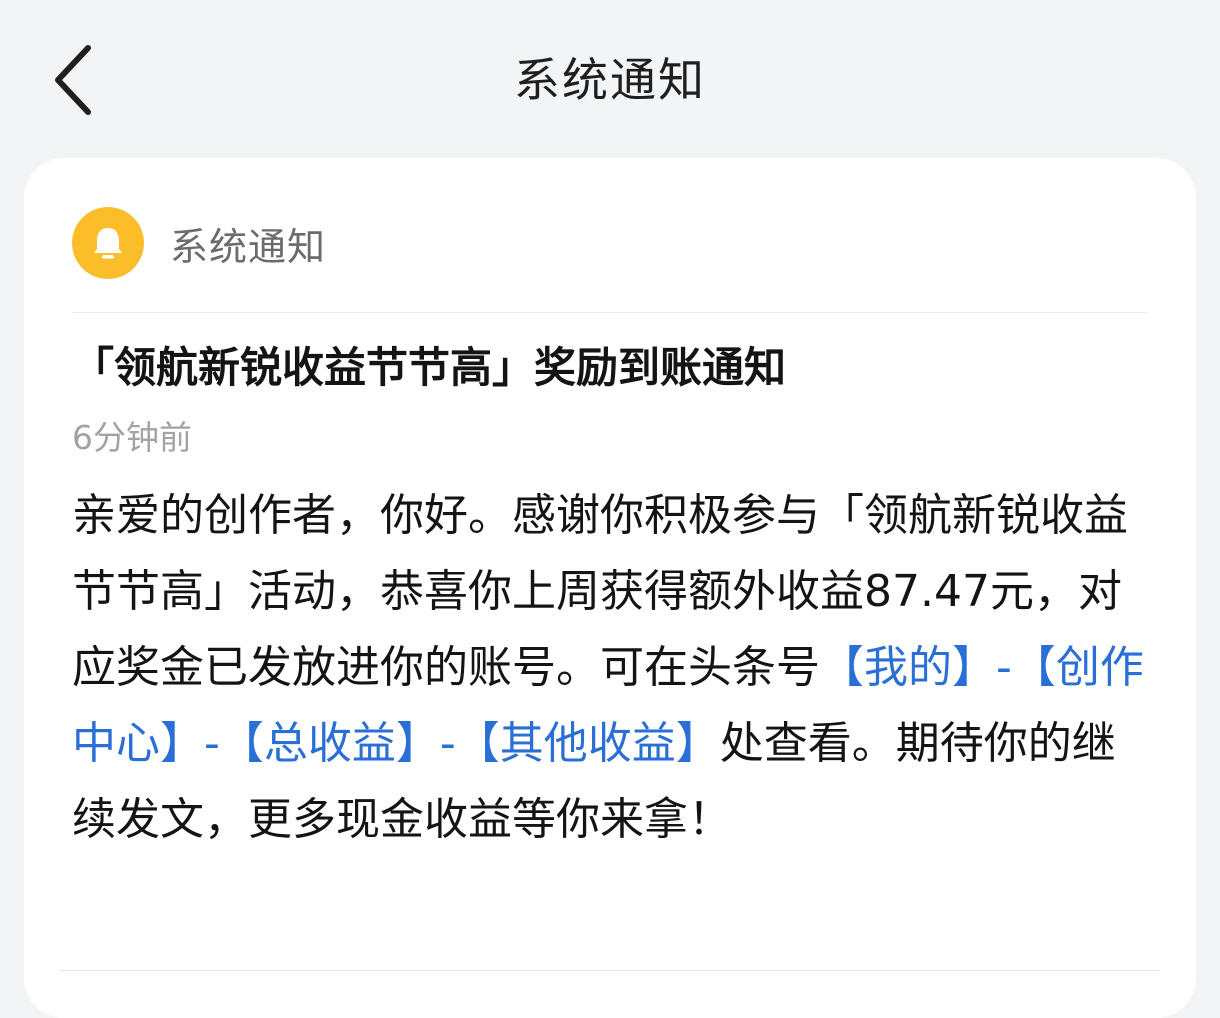 The width and height of the screenshot is (1220, 1018). I want to click on link-other-income: 【其他收益】, so click(588, 743).